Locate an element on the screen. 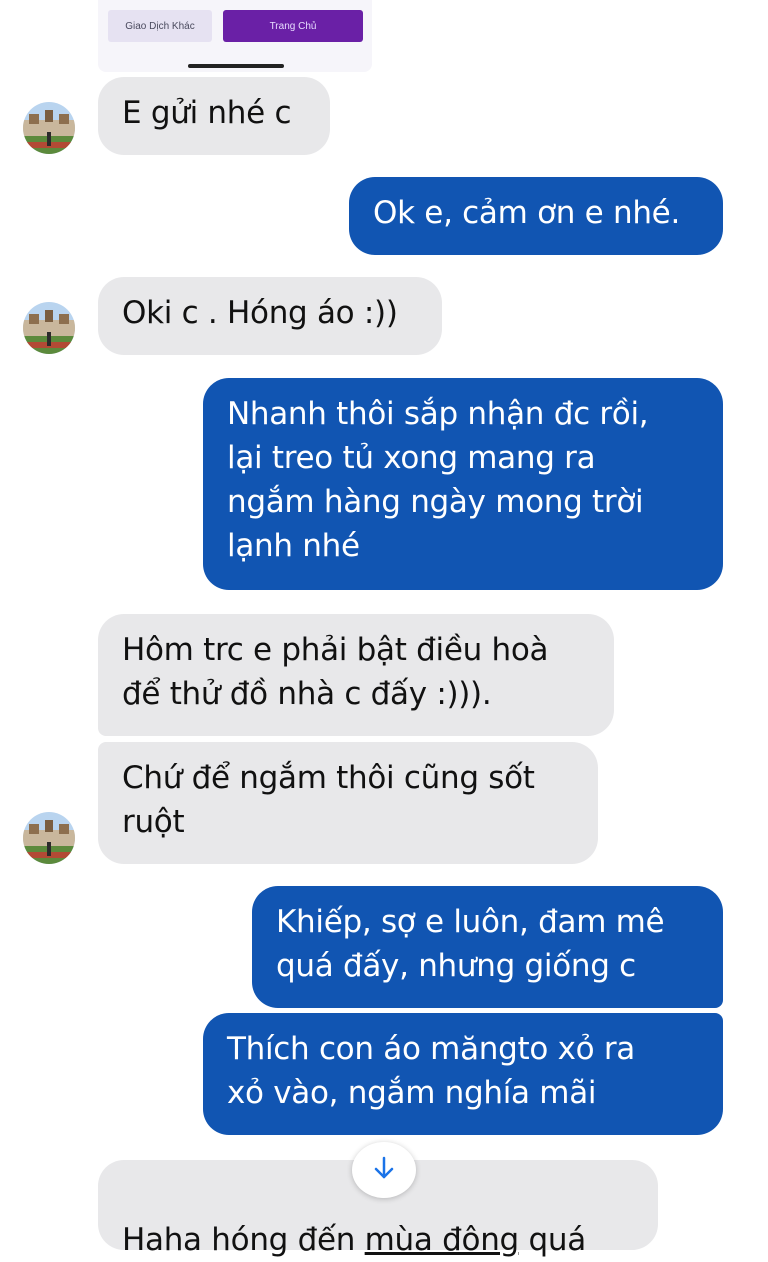 The width and height of the screenshot is (768, 1262). other-transaction-button: Giao Dịch Khác is located at coordinates (160, 26).